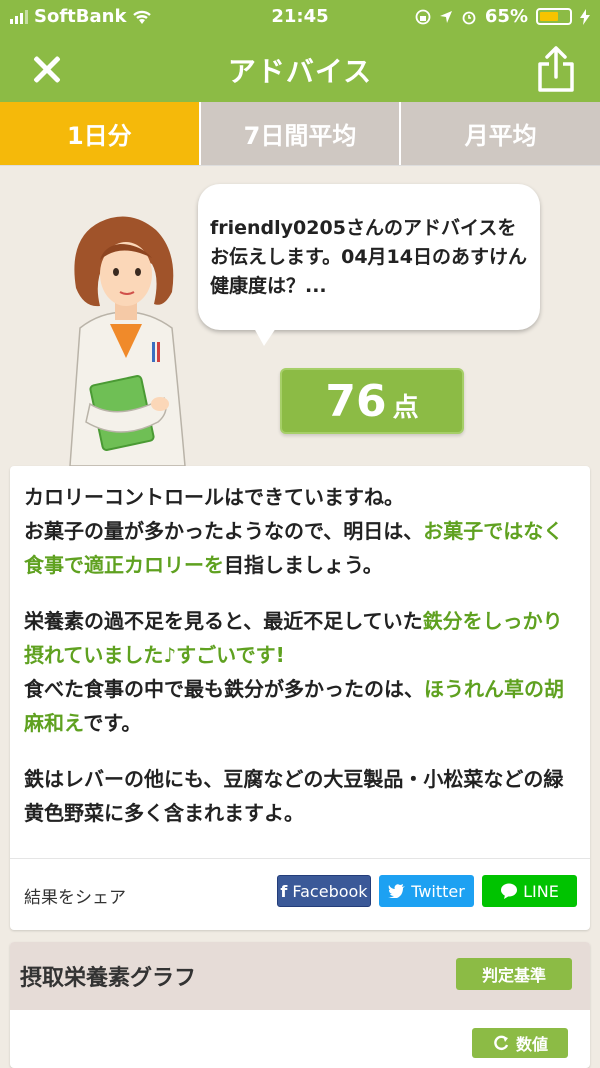 The height and width of the screenshot is (1068, 600). I want to click on health-score-badge: 76 点, so click(372, 401).